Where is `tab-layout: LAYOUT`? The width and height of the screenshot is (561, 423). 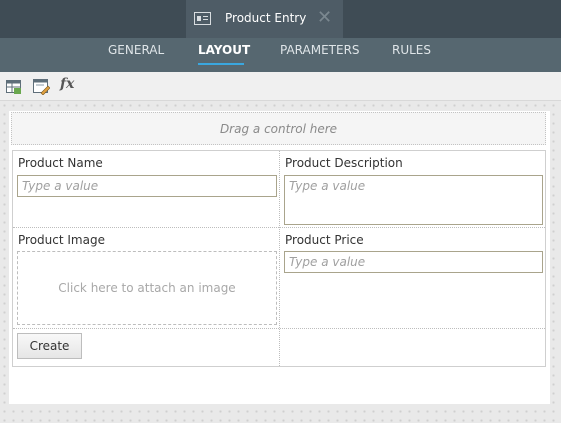 tab-layout: LAYOUT is located at coordinates (224, 50).